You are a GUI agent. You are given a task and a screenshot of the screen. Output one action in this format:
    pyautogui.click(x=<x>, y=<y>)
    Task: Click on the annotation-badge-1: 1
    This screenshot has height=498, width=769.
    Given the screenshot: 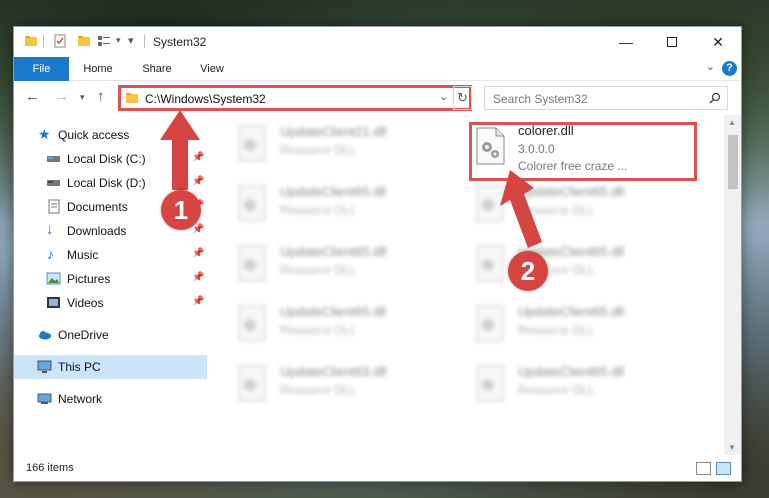 What is the action you would take?
    pyautogui.click(x=181, y=210)
    